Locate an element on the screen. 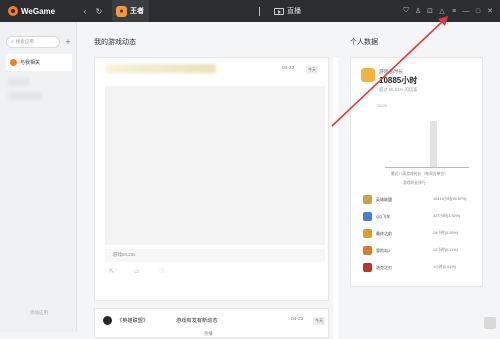 Image resolution: width=500 pixels, height=339 pixels. annotation-arrow is located at coordinates (389, 71).